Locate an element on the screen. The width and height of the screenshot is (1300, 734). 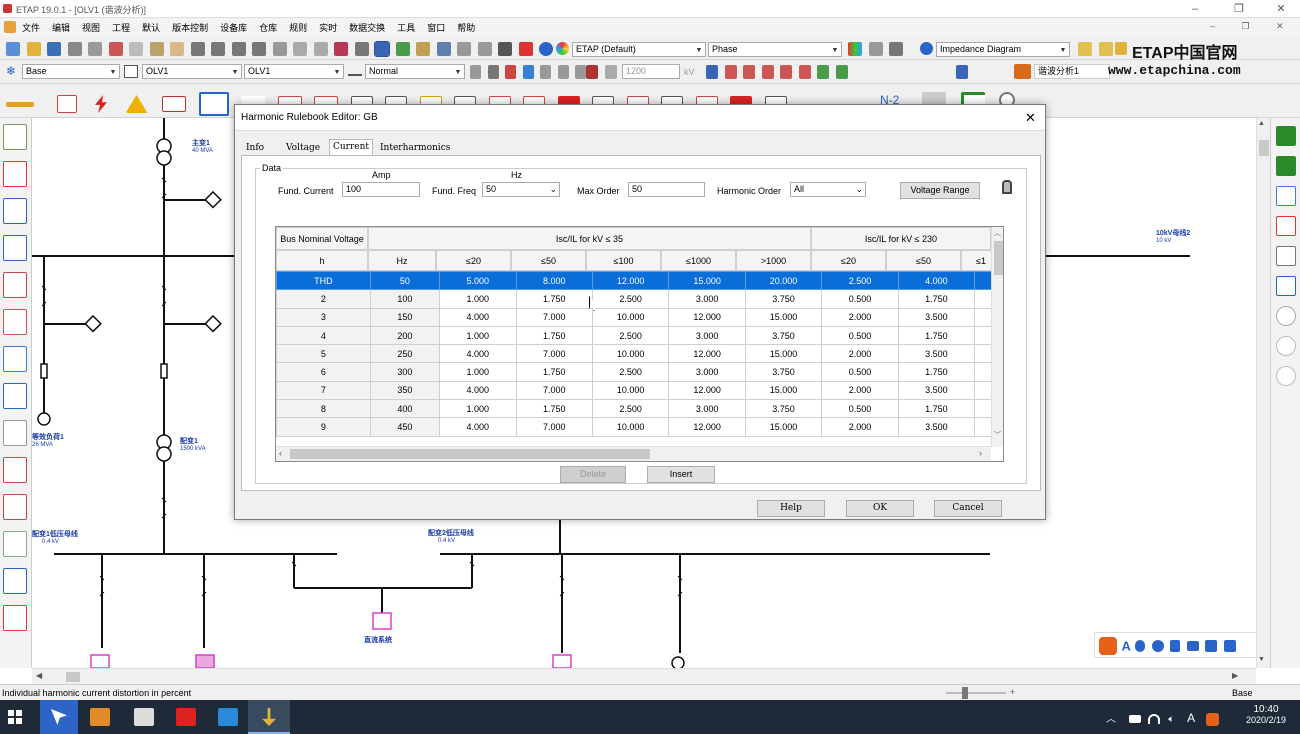
menu-item: 规则 is located at coordinates (298, 28).